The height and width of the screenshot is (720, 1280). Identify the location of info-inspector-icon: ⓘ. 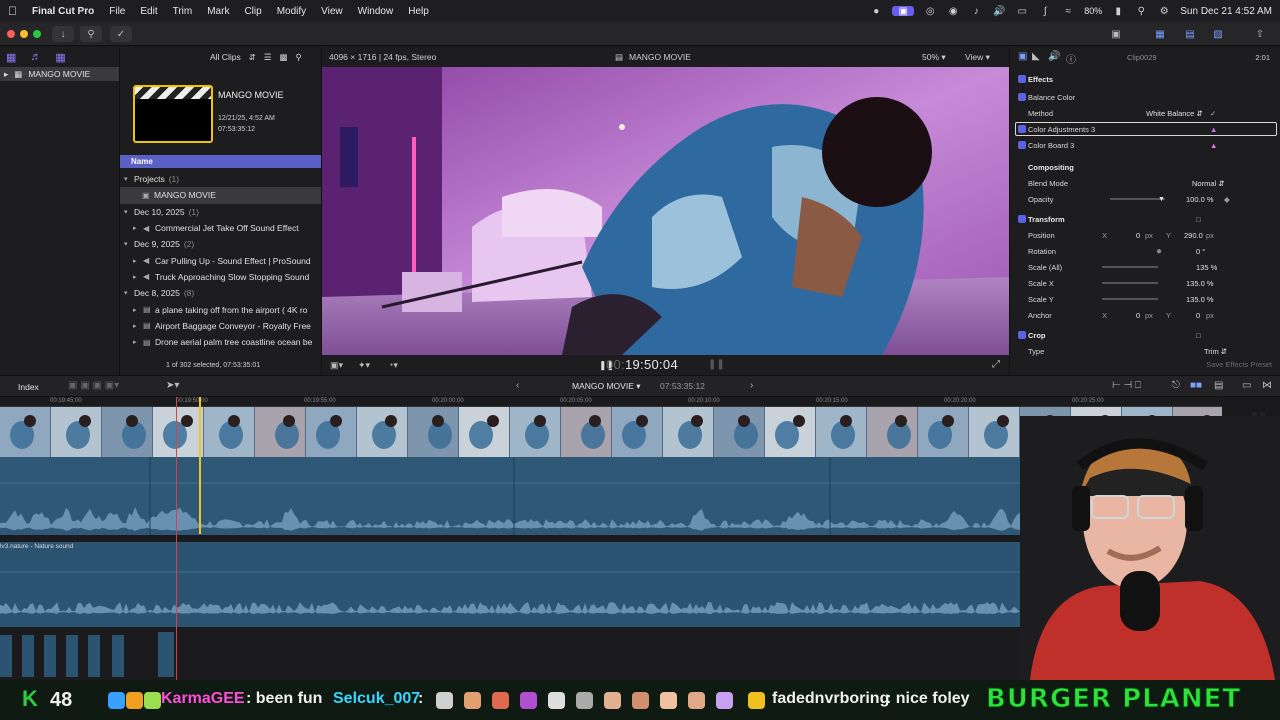
(1071, 58).